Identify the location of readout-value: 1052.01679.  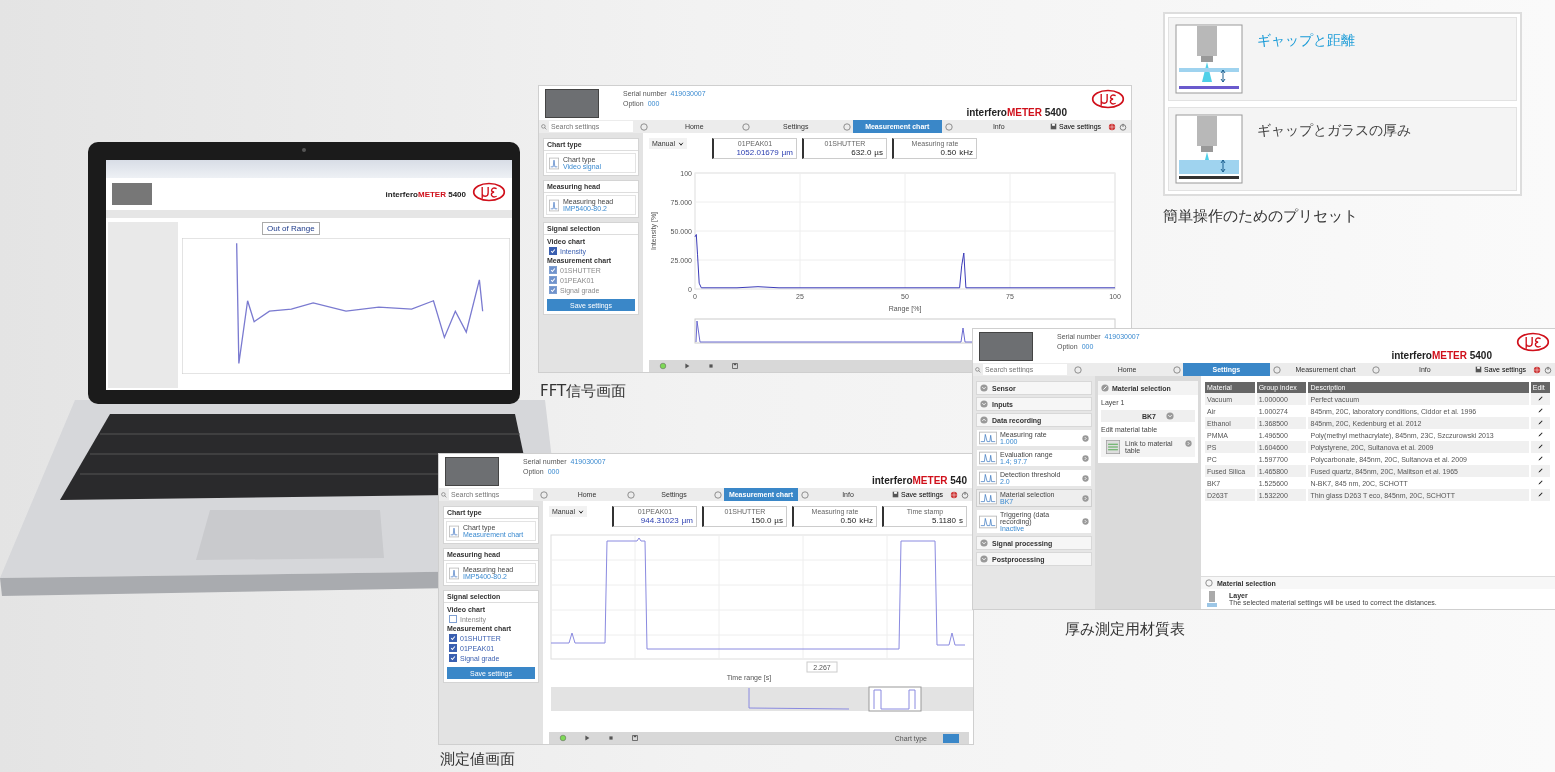
(757, 152).